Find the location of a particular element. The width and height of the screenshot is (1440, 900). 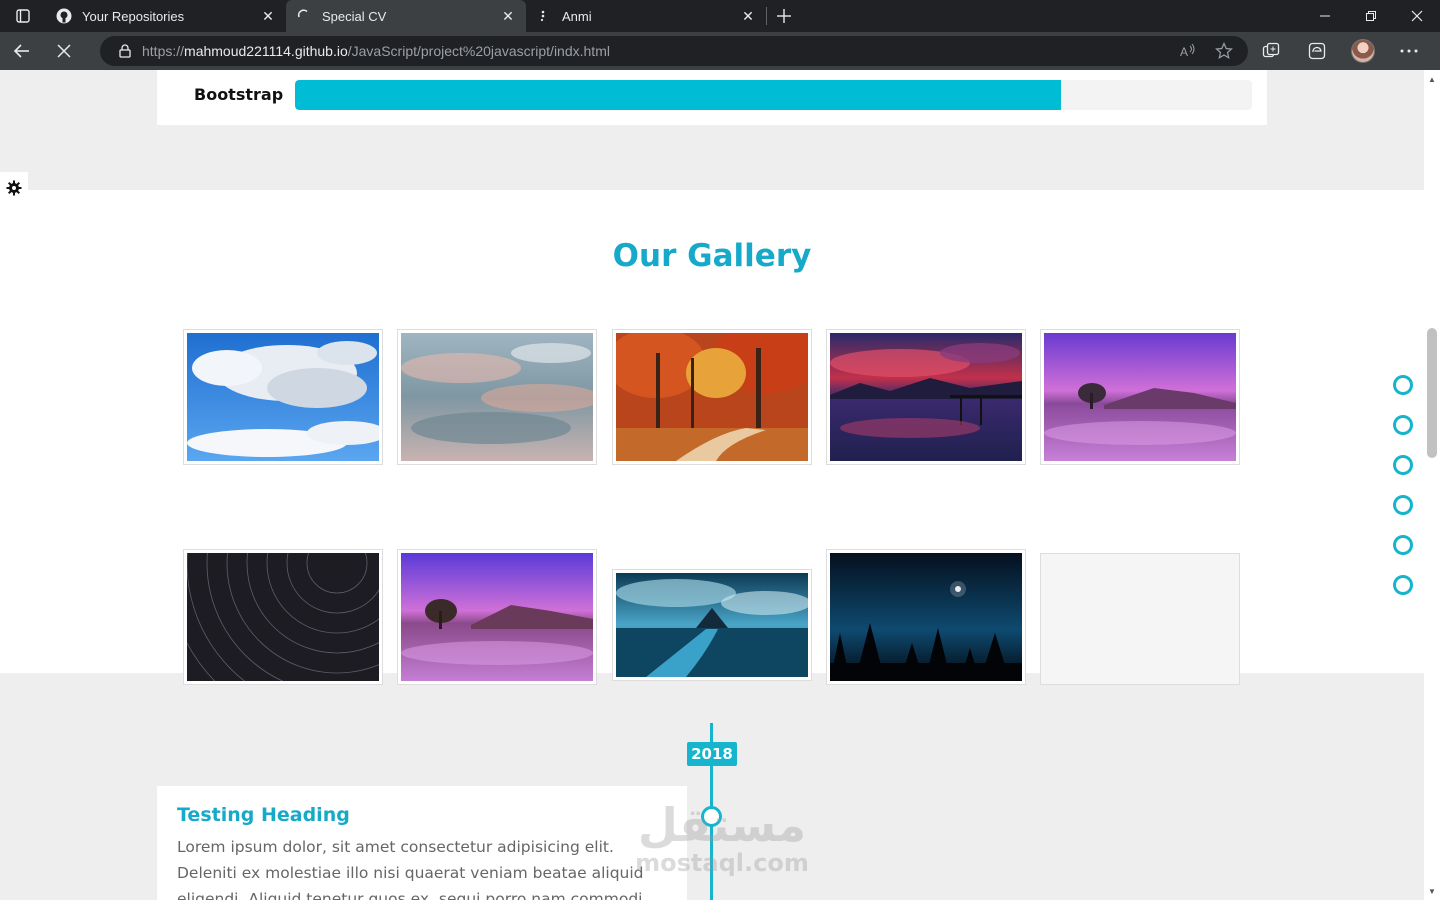

restore-button is located at coordinates (1371, 16).